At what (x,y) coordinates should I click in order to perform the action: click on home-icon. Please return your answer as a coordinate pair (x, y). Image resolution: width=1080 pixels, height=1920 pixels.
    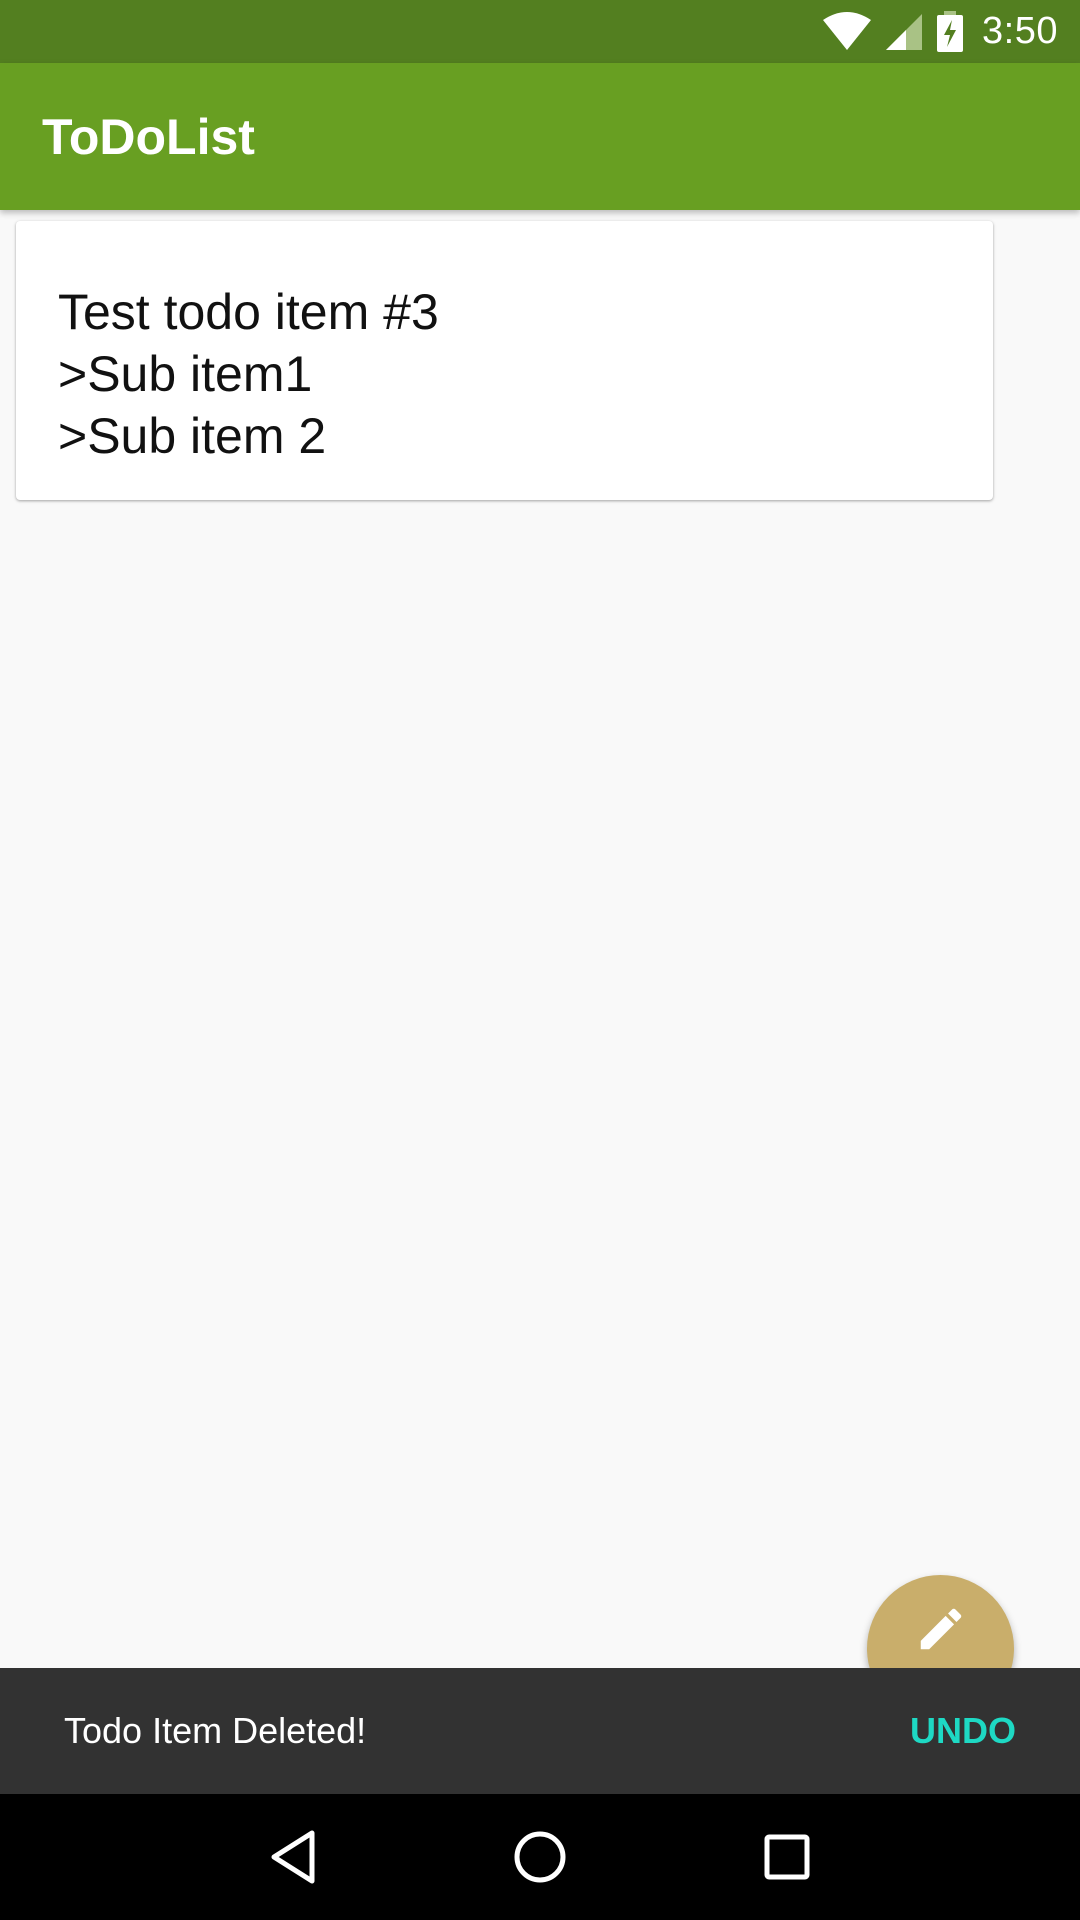
    Looking at the image, I should click on (540, 1857).